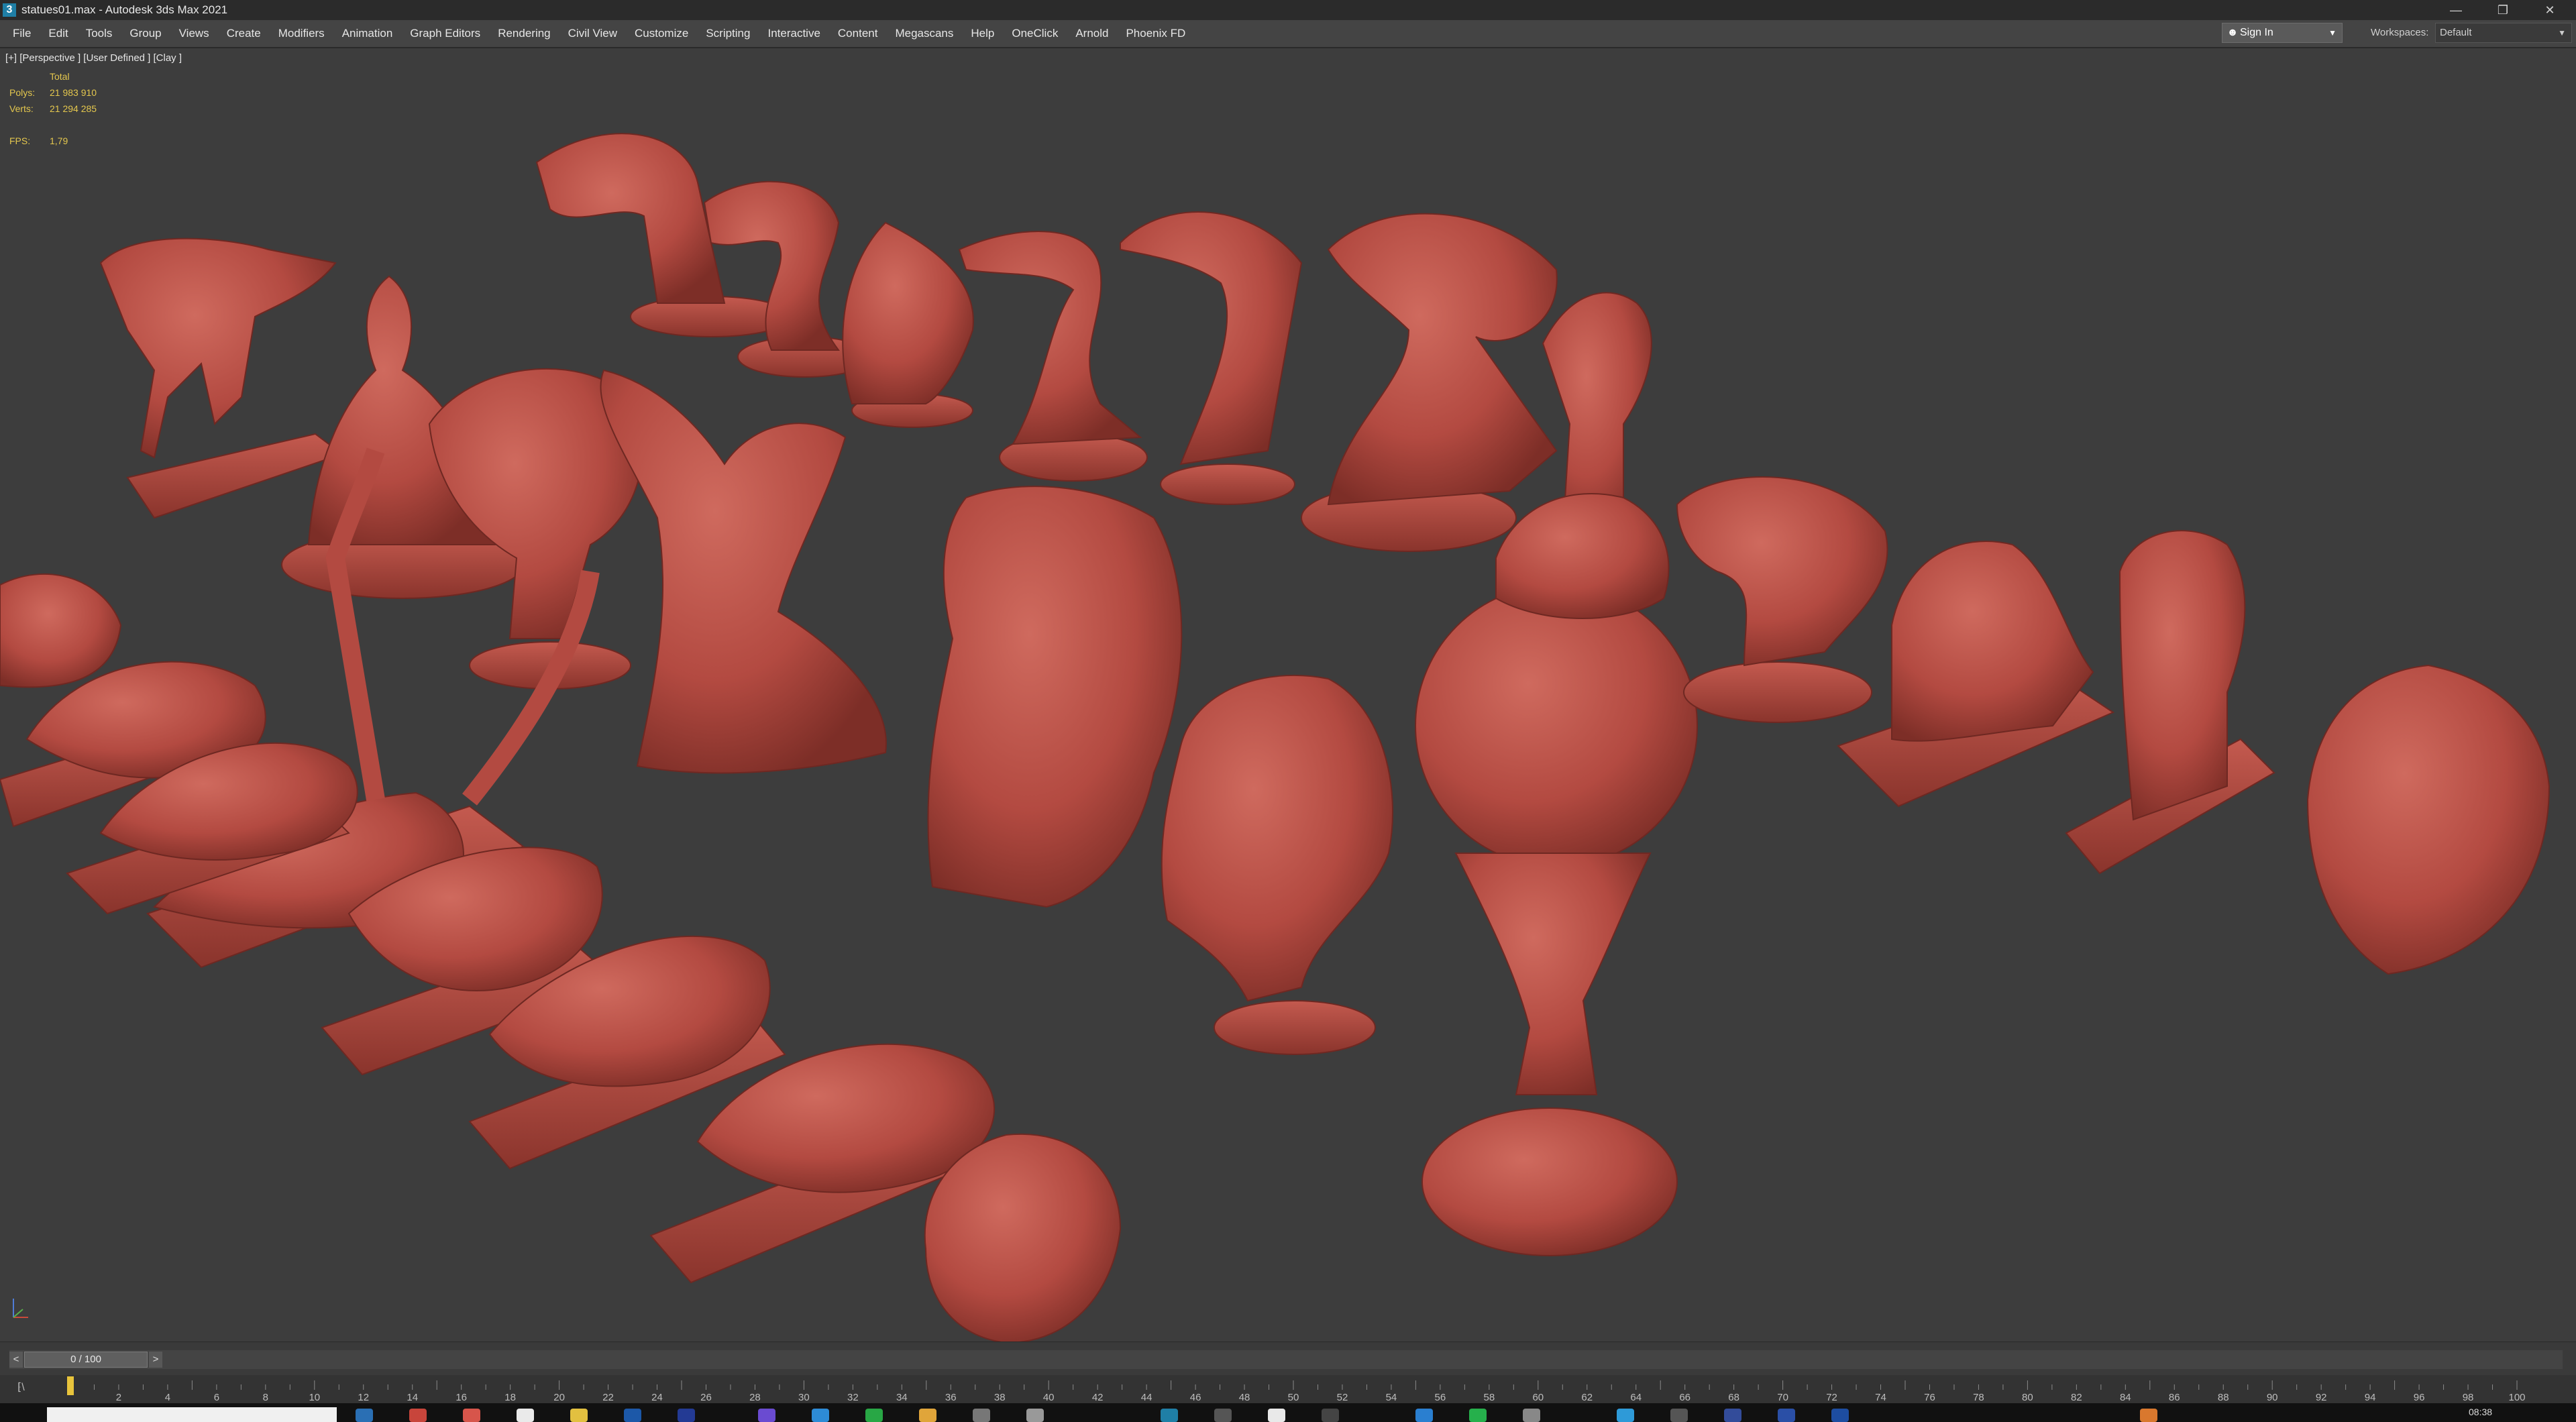 The height and width of the screenshot is (1422, 2576). Describe the element at coordinates (559, 1398) in the screenshot. I see `frame-tick-label: 20` at that location.